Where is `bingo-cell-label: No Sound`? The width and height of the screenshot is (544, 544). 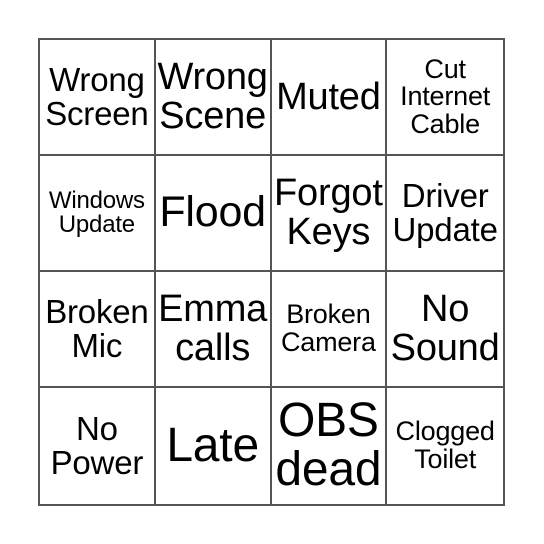
bingo-cell-label: No Sound is located at coordinates (445, 328).